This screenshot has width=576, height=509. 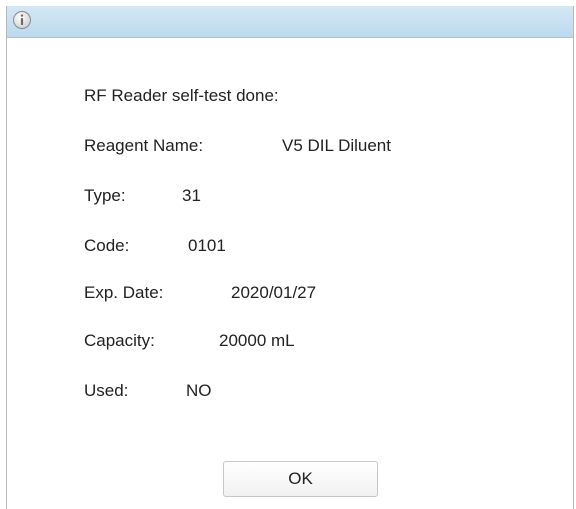 What do you see at coordinates (257, 340) in the screenshot?
I see `capacity-value: 20000 mL` at bounding box center [257, 340].